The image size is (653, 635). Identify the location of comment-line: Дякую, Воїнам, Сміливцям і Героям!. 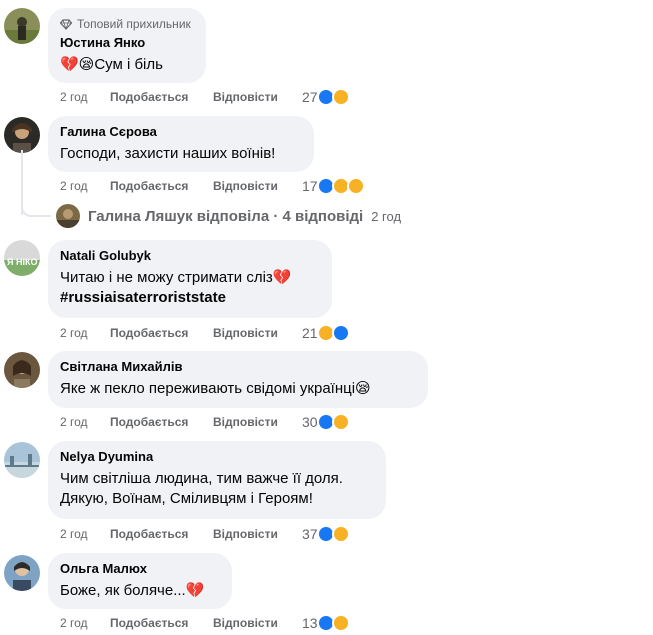
(186, 498).